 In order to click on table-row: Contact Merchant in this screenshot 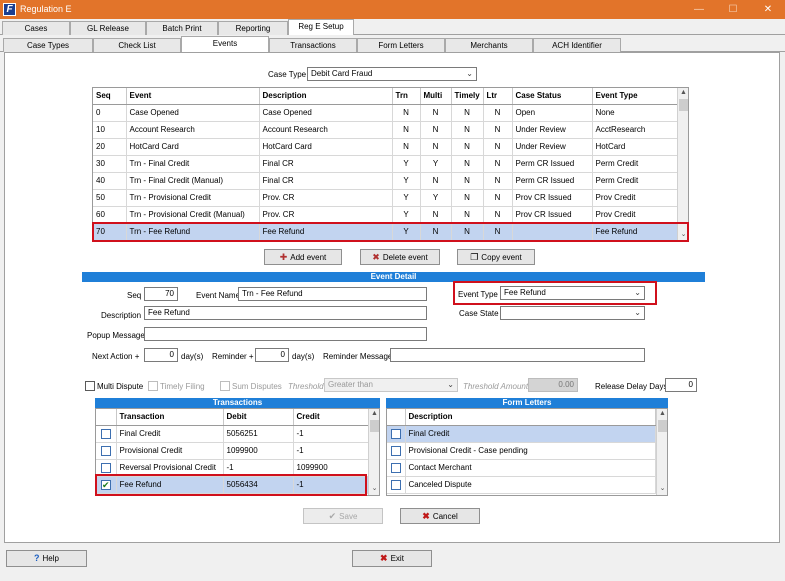, I will do `click(521, 468)`.